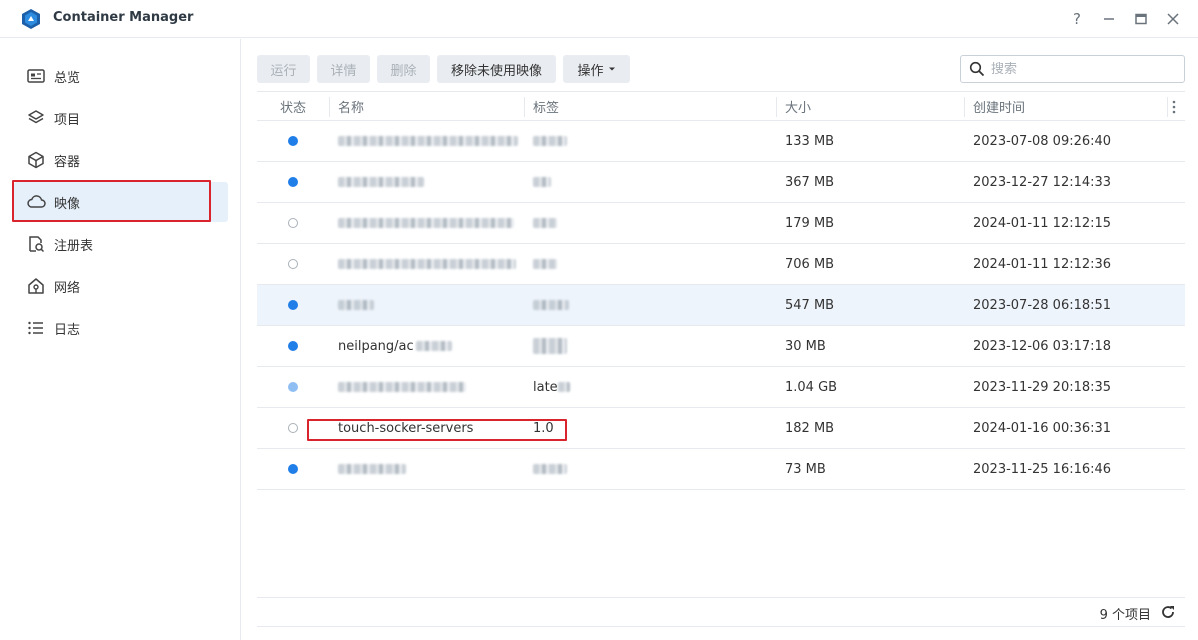  What do you see at coordinates (36, 286) in the screenshot?
I see `network-icon` at bounding box center [36, 286].